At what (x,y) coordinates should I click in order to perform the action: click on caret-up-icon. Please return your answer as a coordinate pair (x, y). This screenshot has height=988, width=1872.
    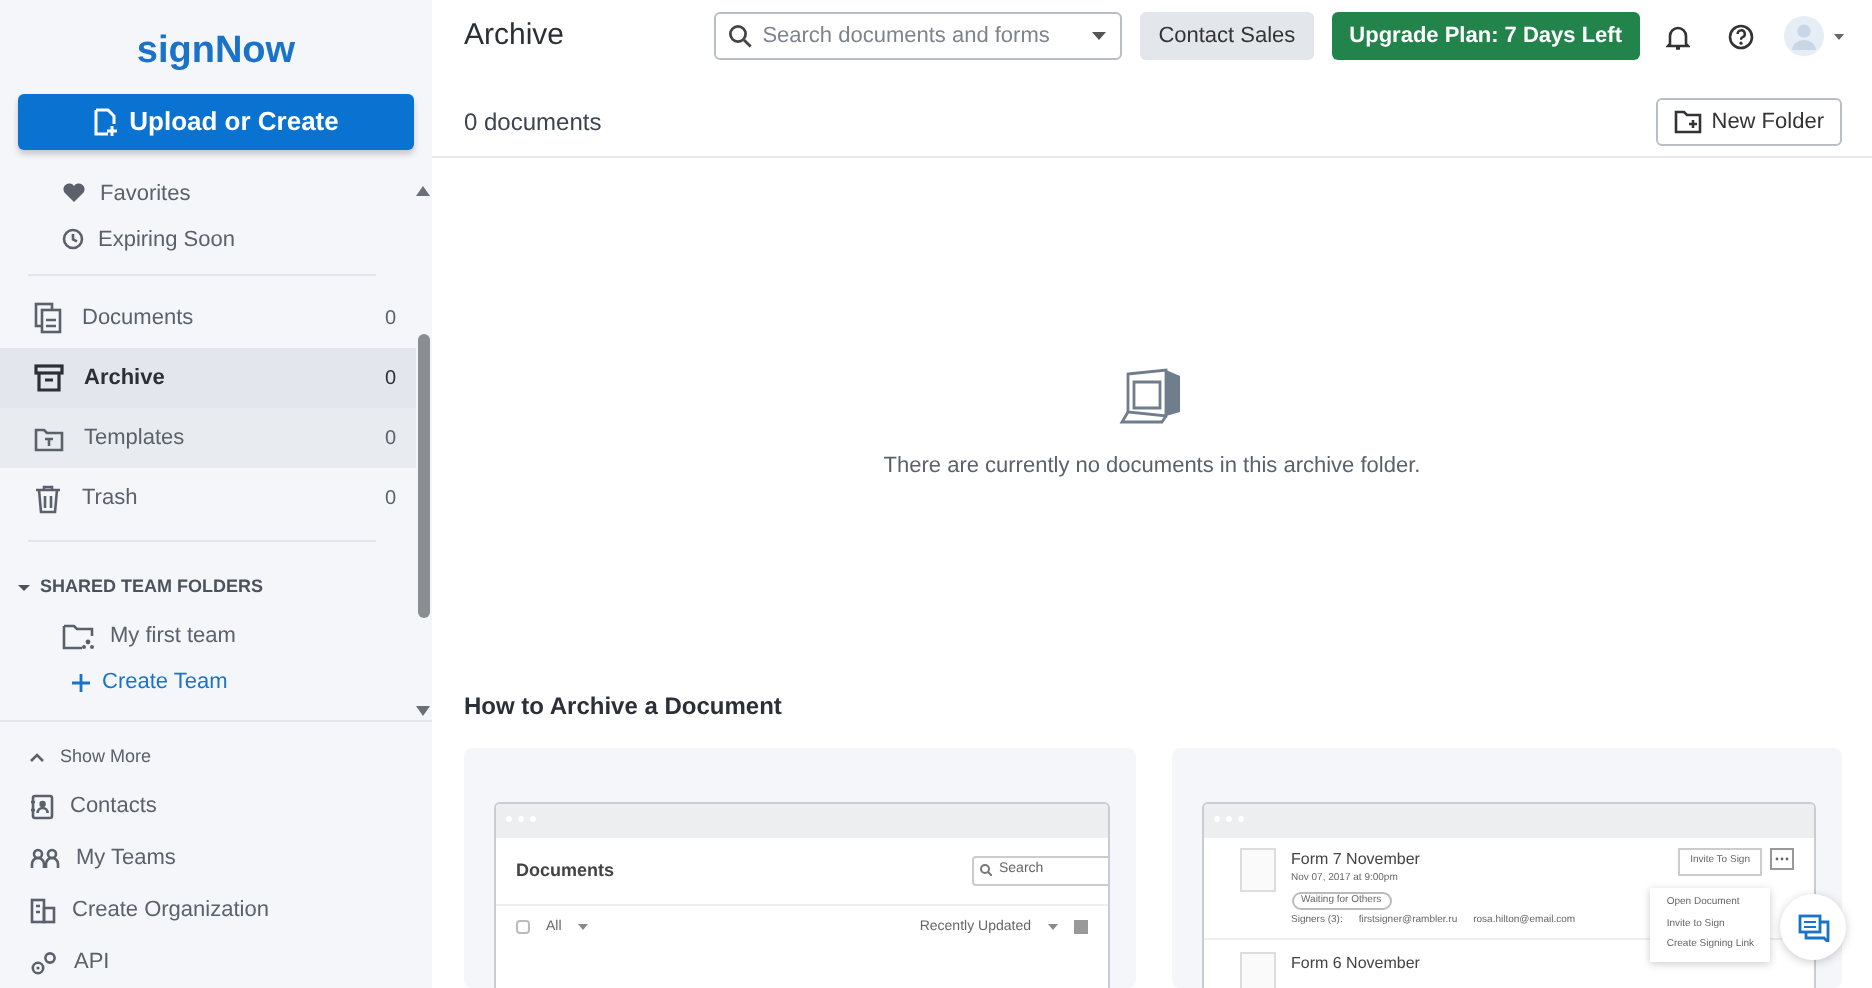
    Looking at the image, I should click on (37, 756).